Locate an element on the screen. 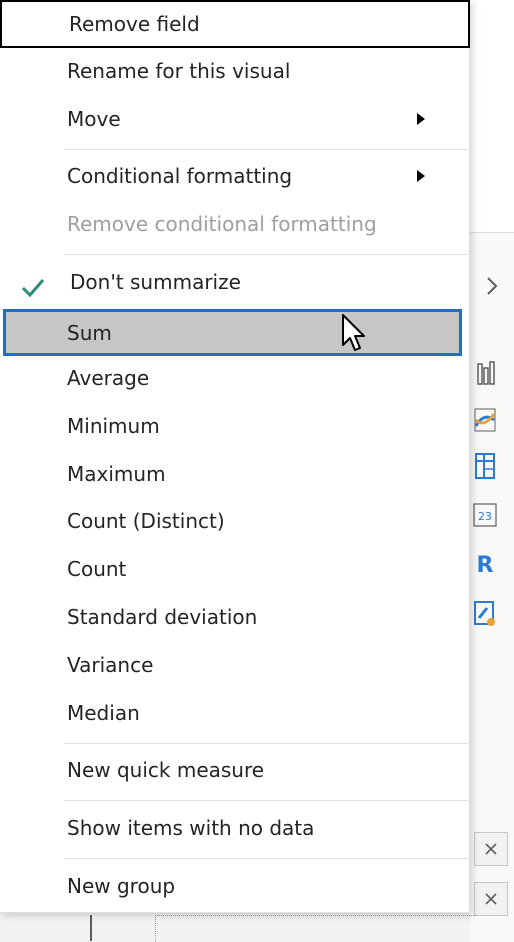  menu-item-label: Remove field is located at coordinates (134, 24).